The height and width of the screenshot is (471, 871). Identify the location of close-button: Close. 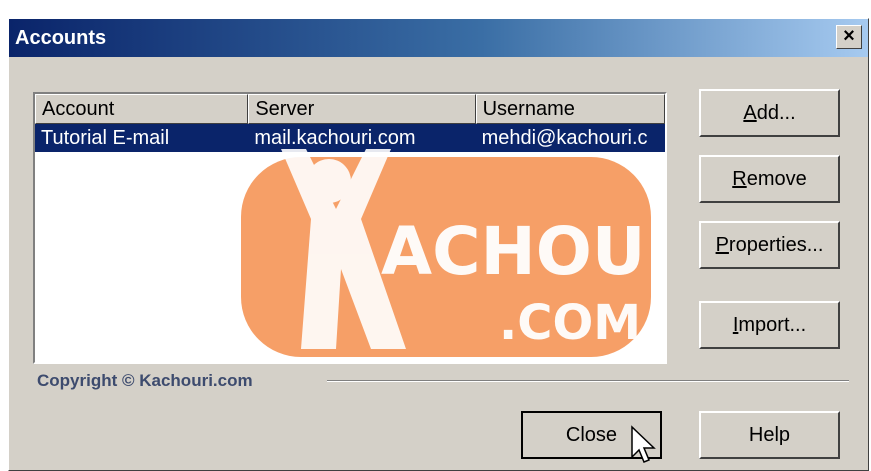
(591, 435).